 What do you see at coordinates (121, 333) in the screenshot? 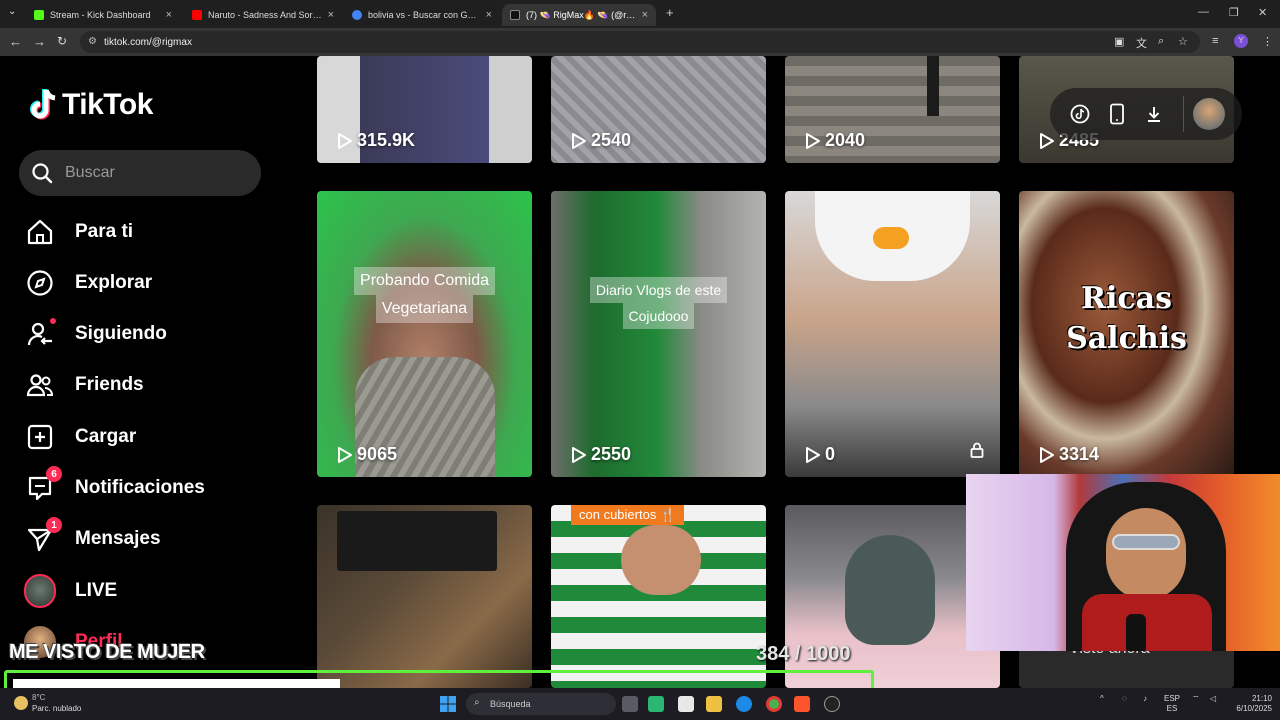
I see `nav-label: Siguiendo` at bounding box center [121, 333].